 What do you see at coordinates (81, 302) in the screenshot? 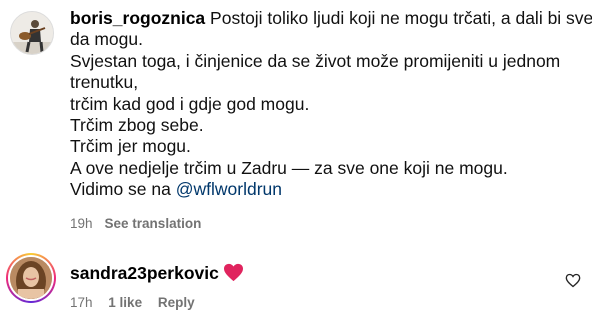
I see `comment-timestamp: 17h` at bounding box center [81, 302].